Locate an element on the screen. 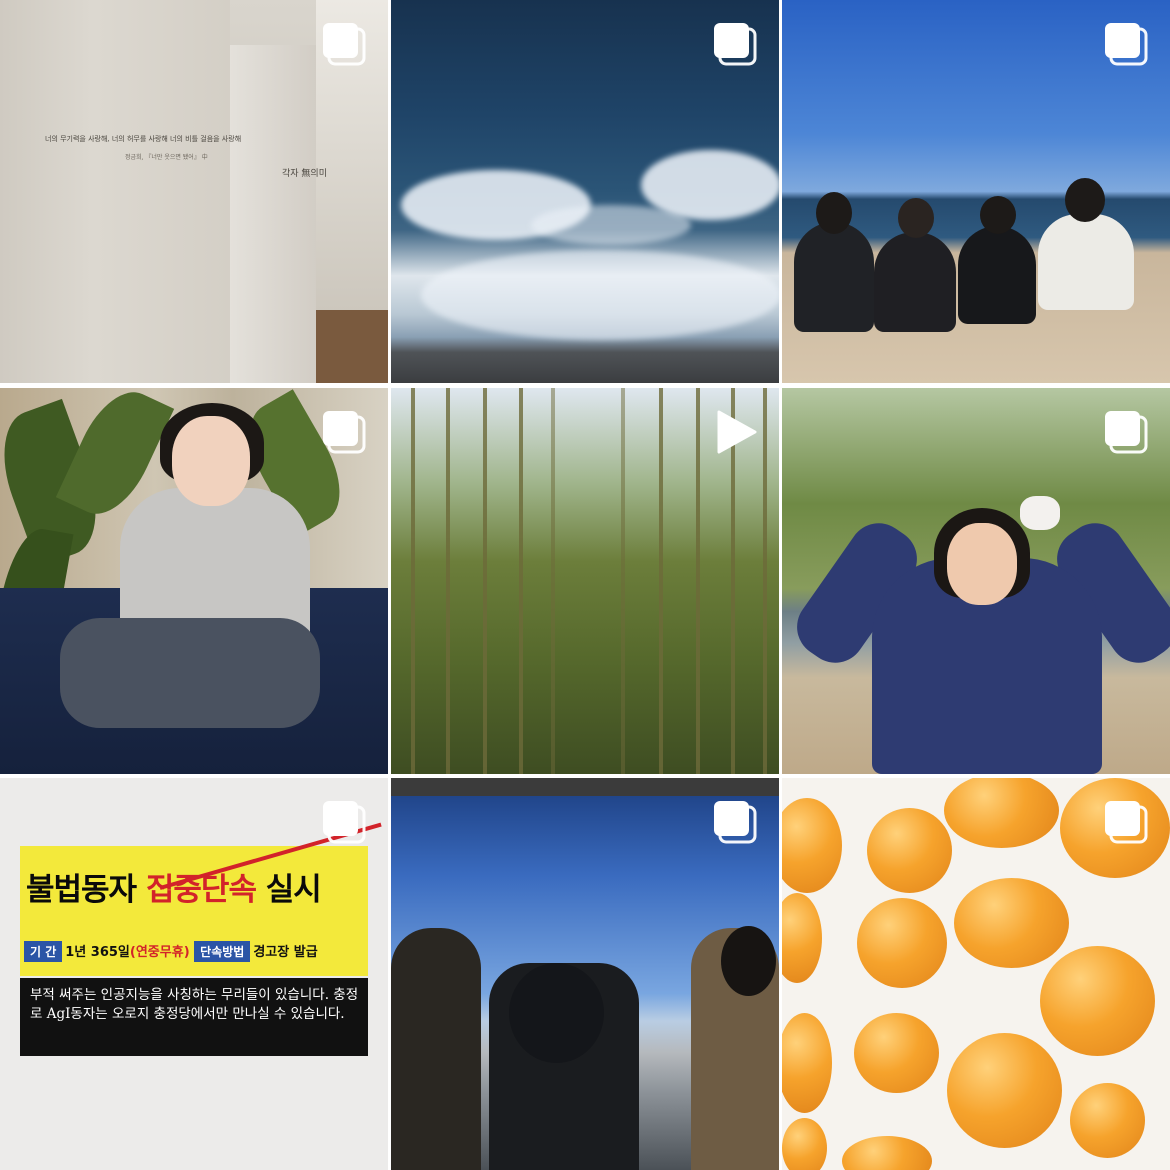  wall-quote-source: 정금희, 『너만 웃으면 됐어』 中 is located at coordinates (166, 157).